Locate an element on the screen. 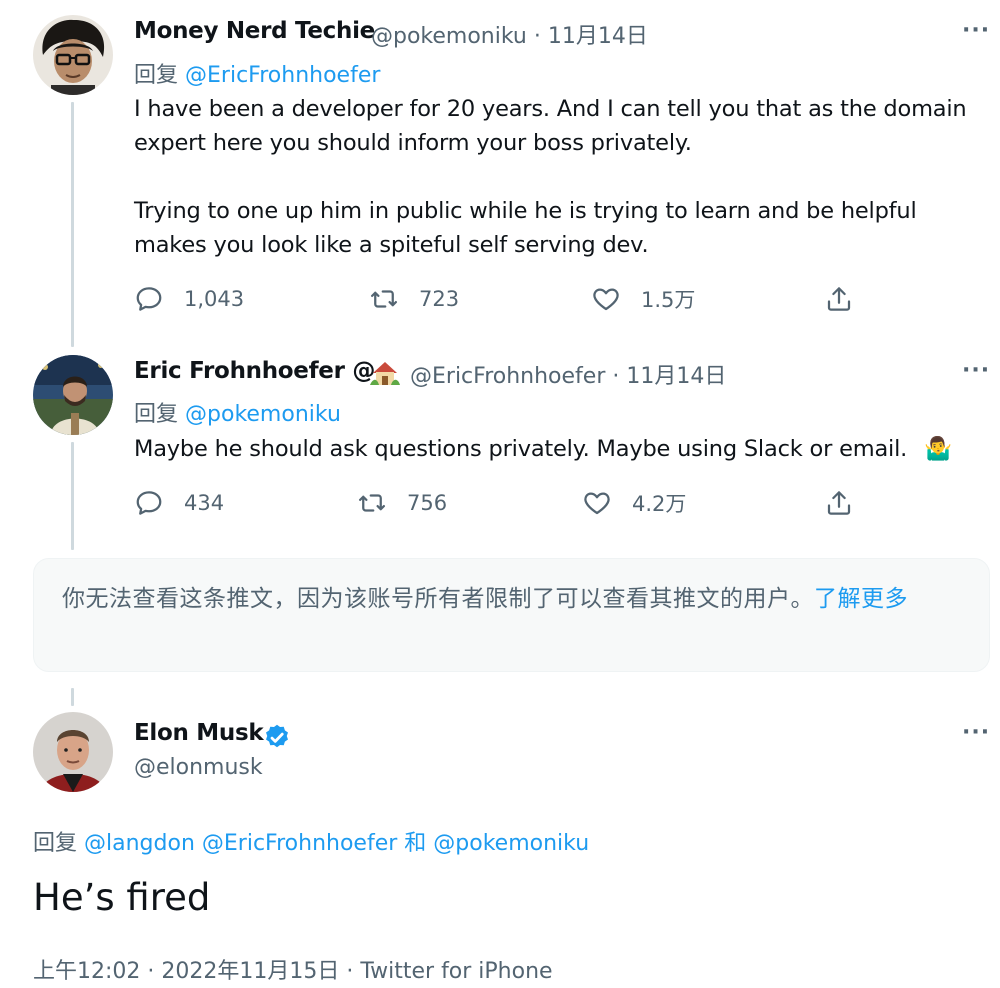 The height and width of the screenshot is (988, 1000). reply-count: 1,043 is located at coordinates (214, 299).